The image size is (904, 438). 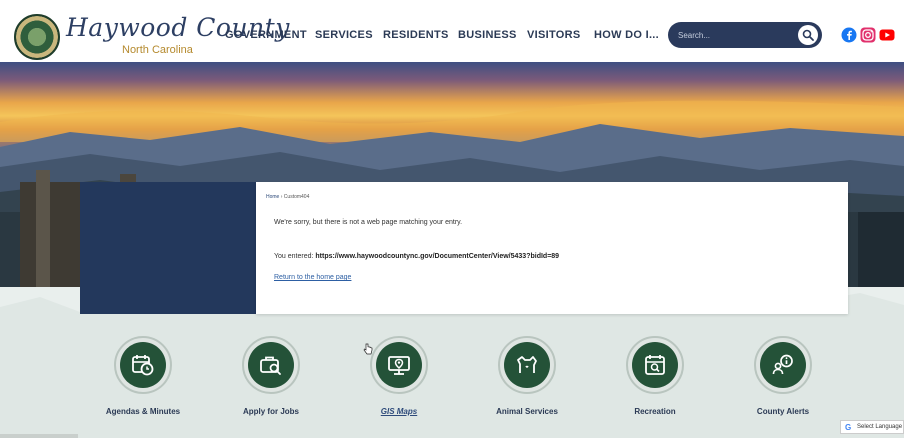 I want to click on quicklink-label: Animal Services, so click(x=527, y=411).